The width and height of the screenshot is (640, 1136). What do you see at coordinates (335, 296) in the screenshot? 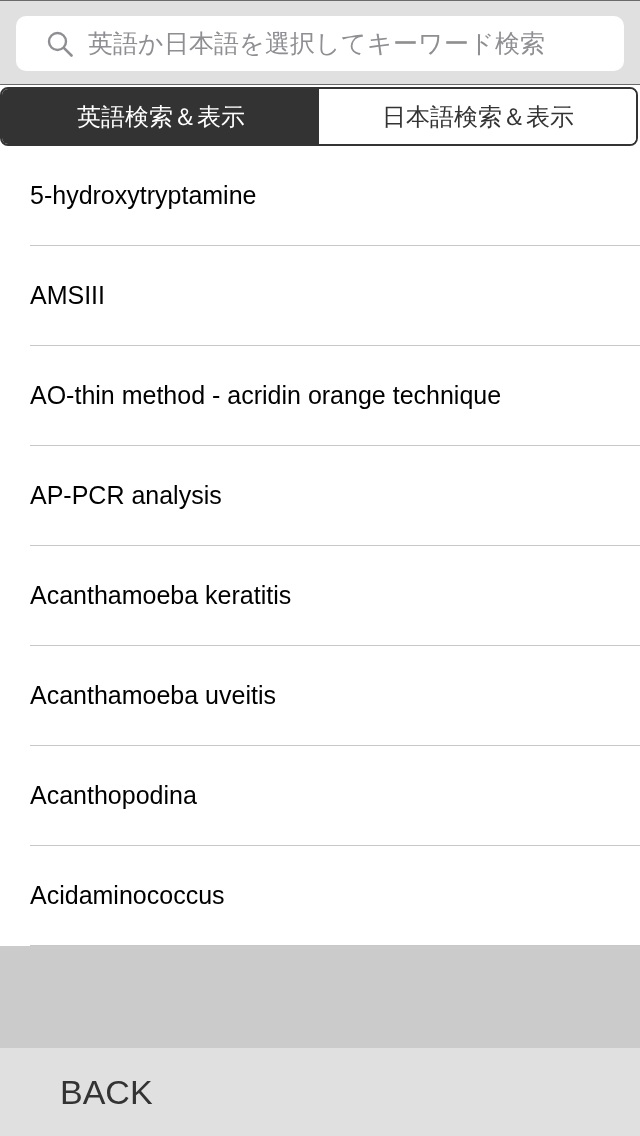
I see `result-item: AMSIII` at bounding box center [335, 296].